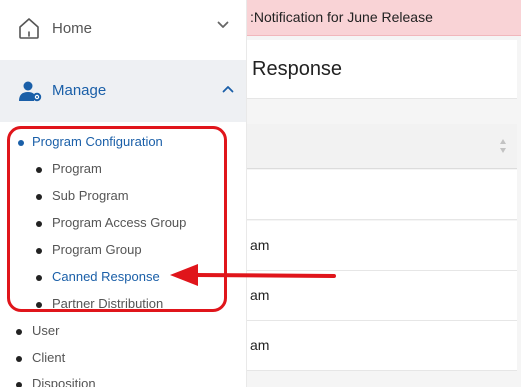  I want to click on sidebar-item-manage: Manage, so click(123, 91).